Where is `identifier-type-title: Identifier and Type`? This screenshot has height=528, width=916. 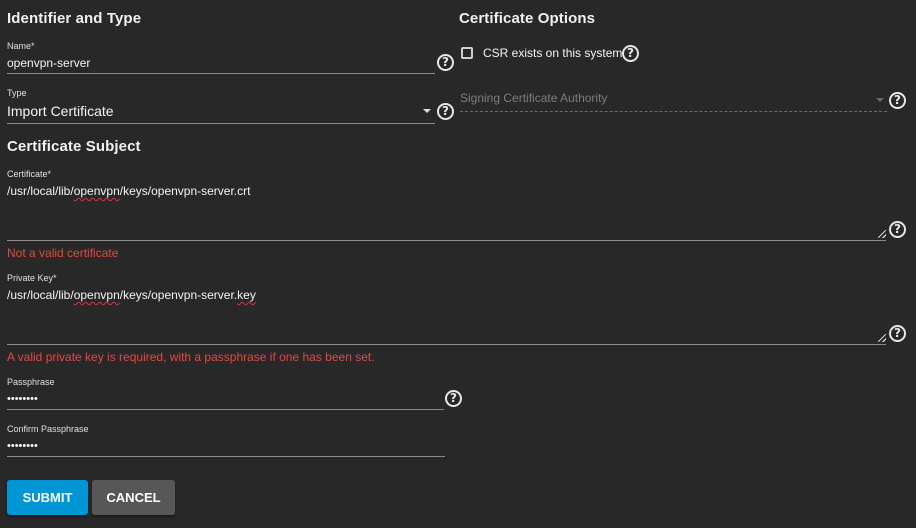
identifier-type-title: Identifier and Type is located at coordinates (74, 18).